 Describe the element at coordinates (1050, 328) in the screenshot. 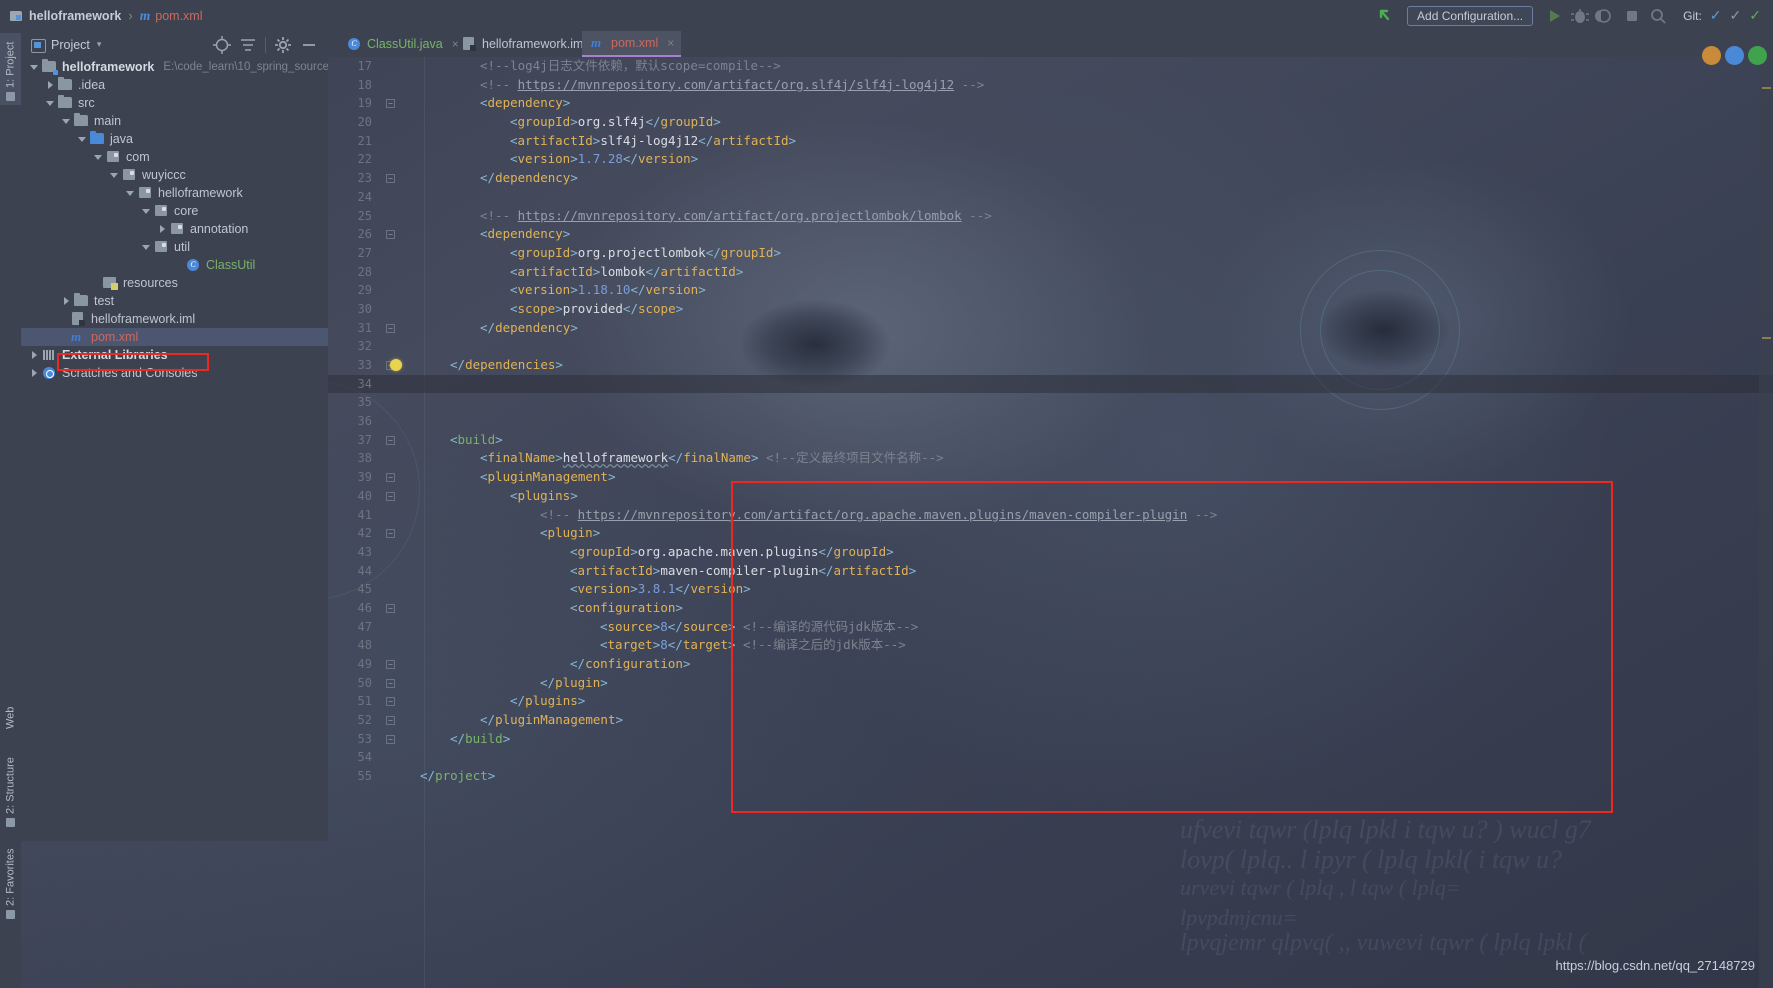

I see `code-line: 31 − </dependency>` at that location.